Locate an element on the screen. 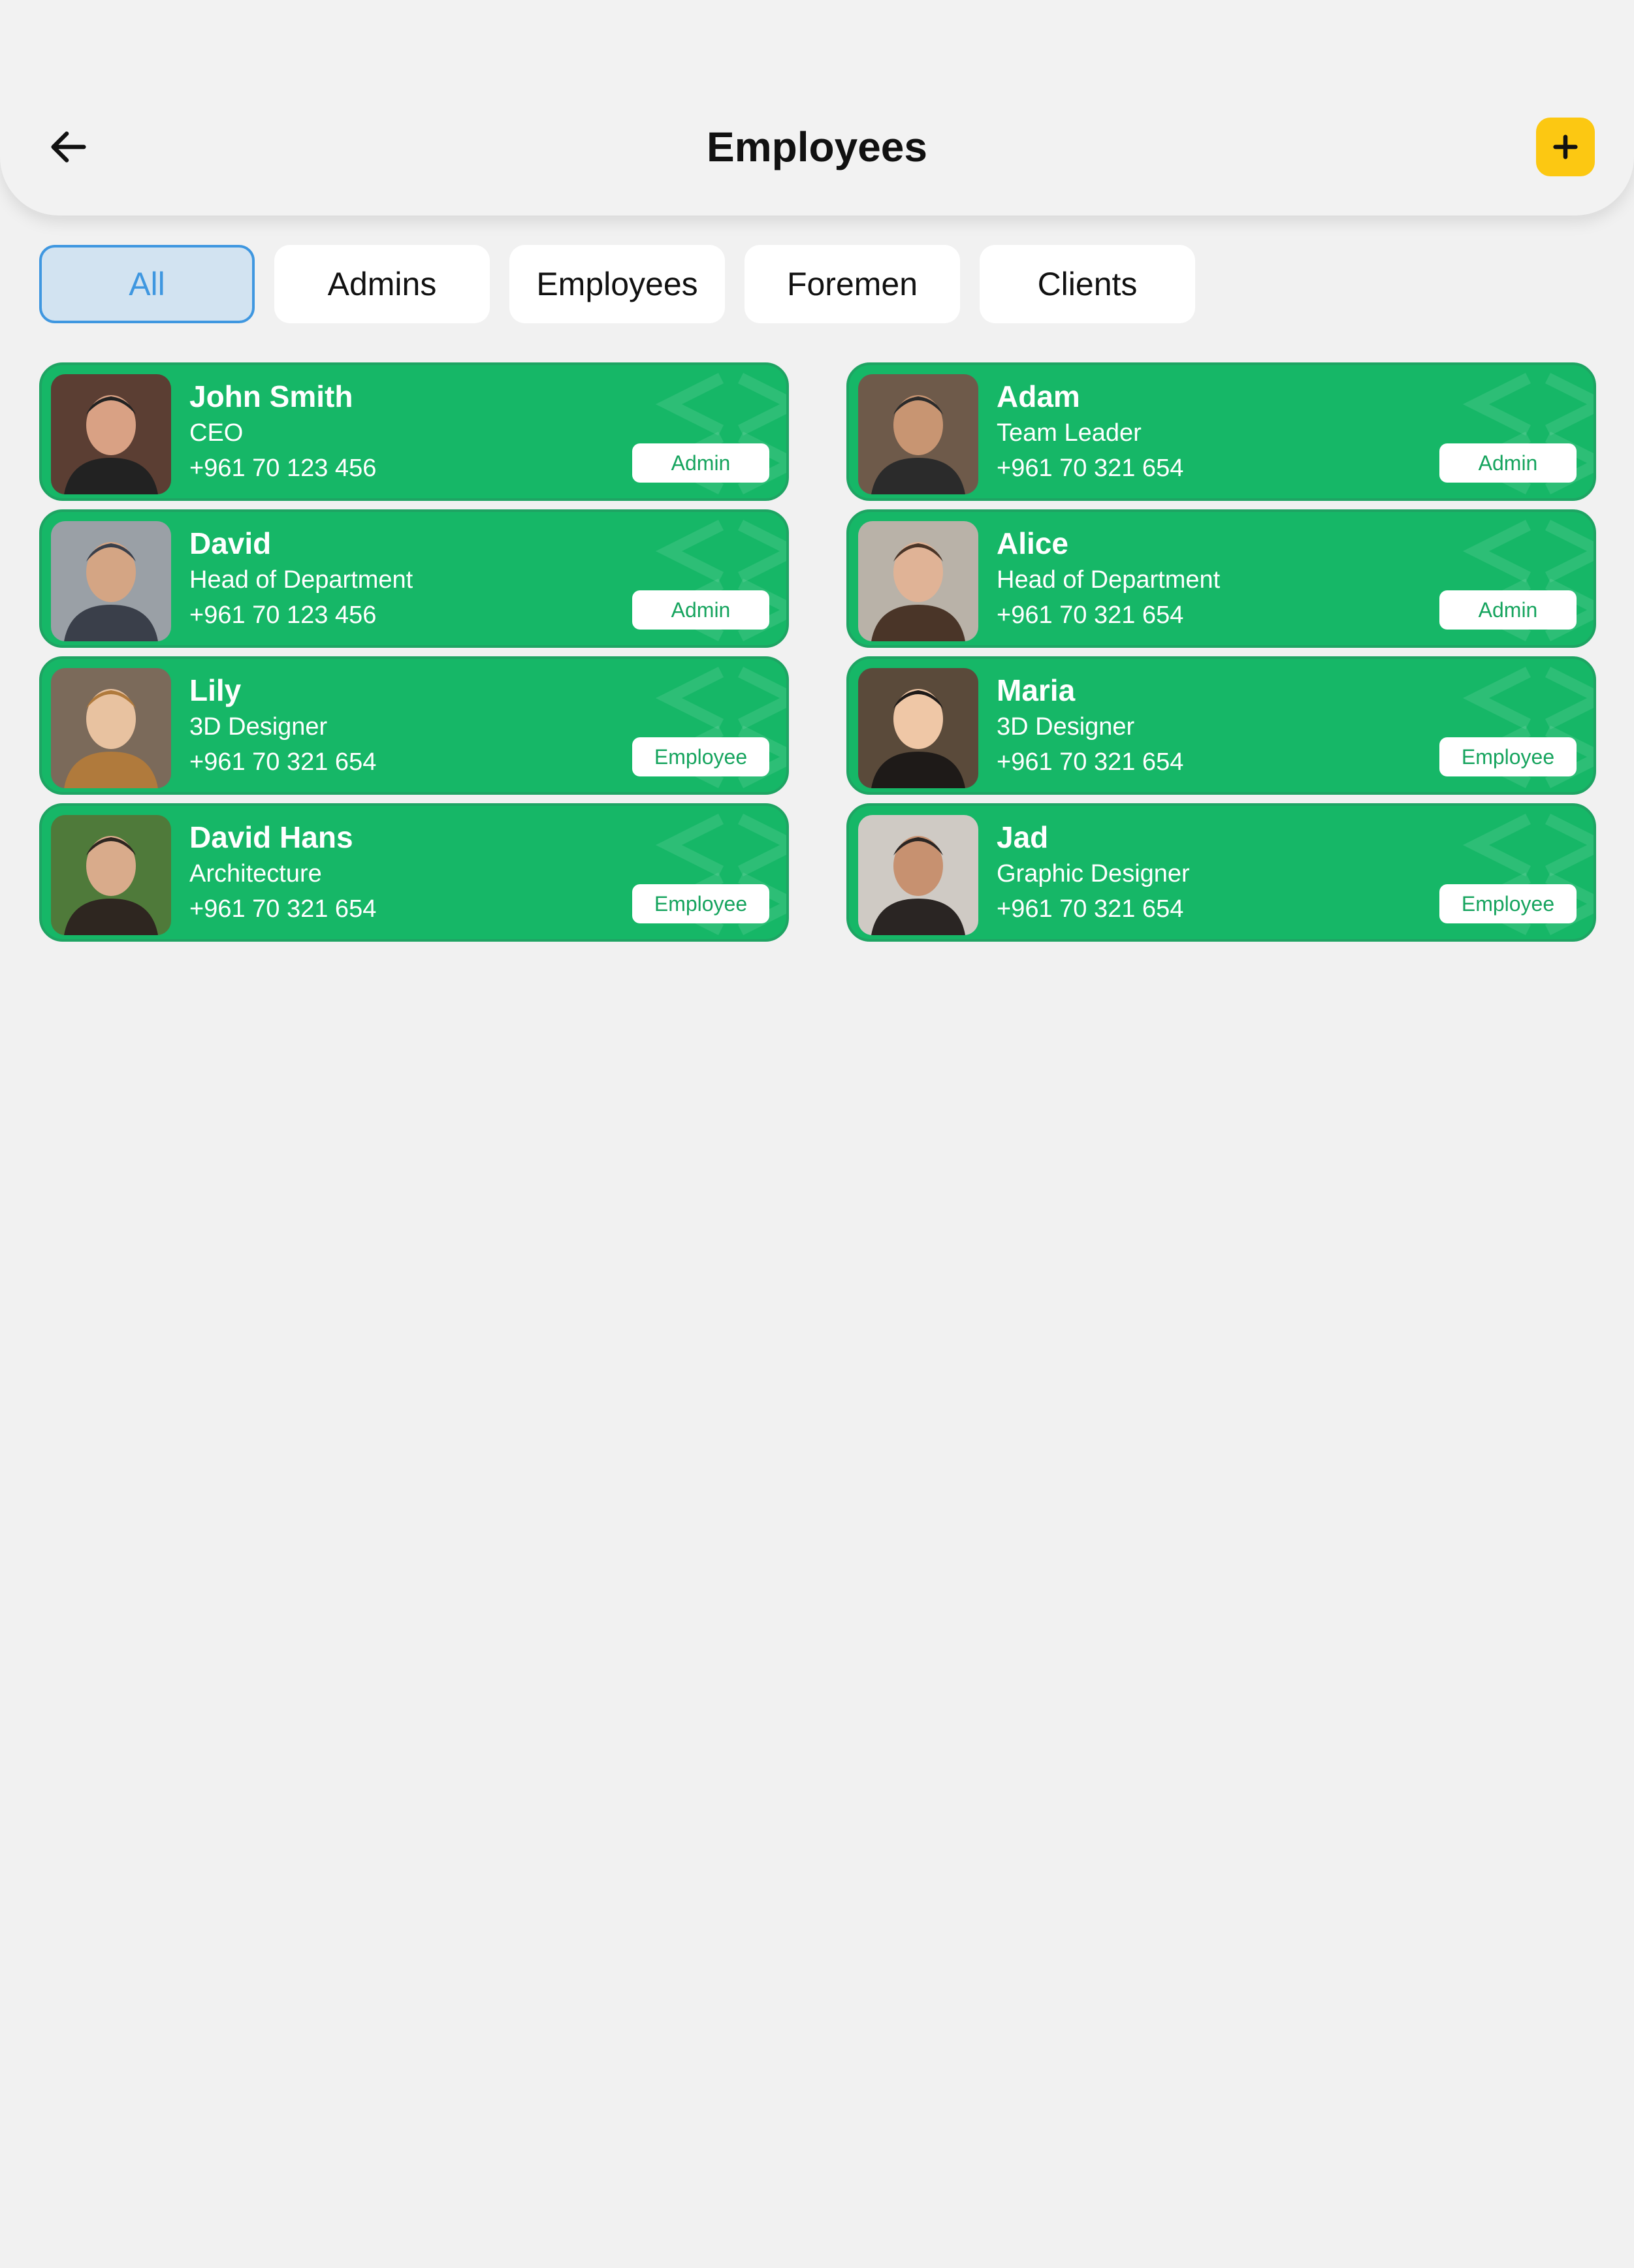  employee-job-title: Graphic Designer is located at coordinates (1094, 873).